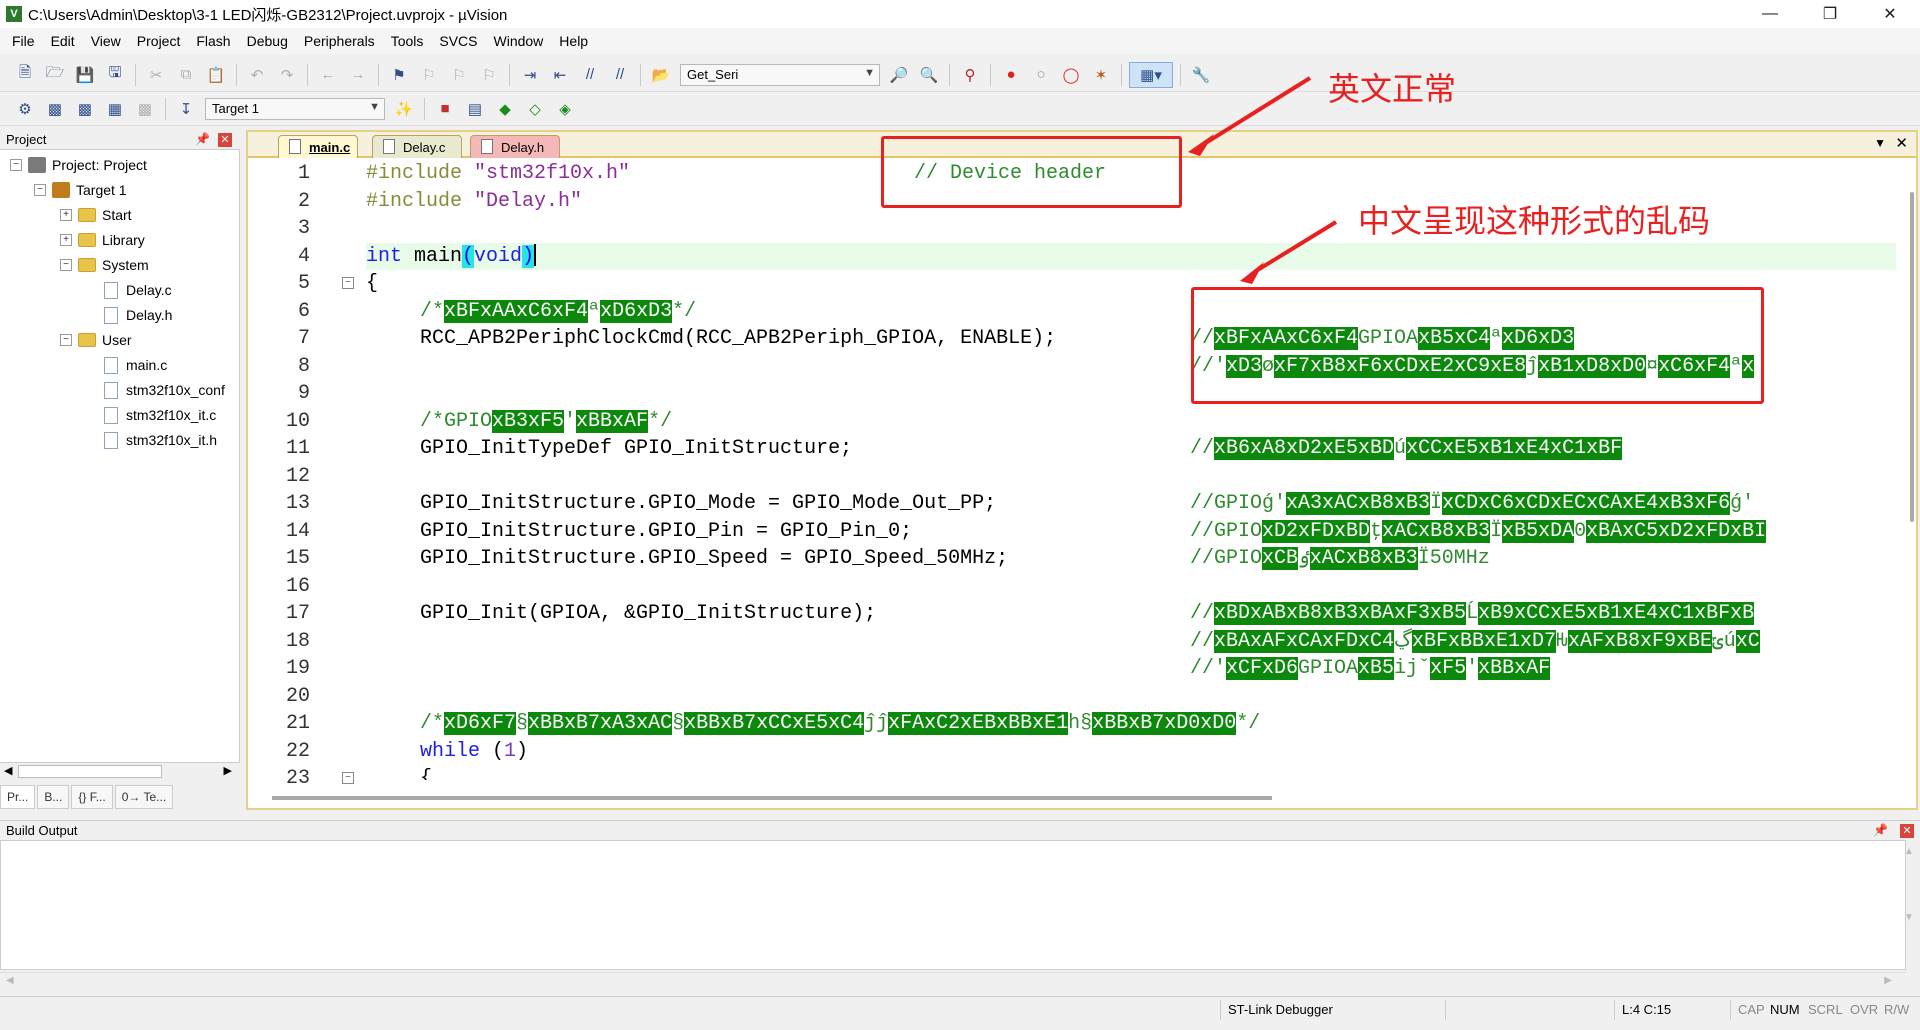  What do you see at coordinates (145, 109) in the screenshot?
I see `stop-build-icon: ▩` at bounding box center [145, 109].